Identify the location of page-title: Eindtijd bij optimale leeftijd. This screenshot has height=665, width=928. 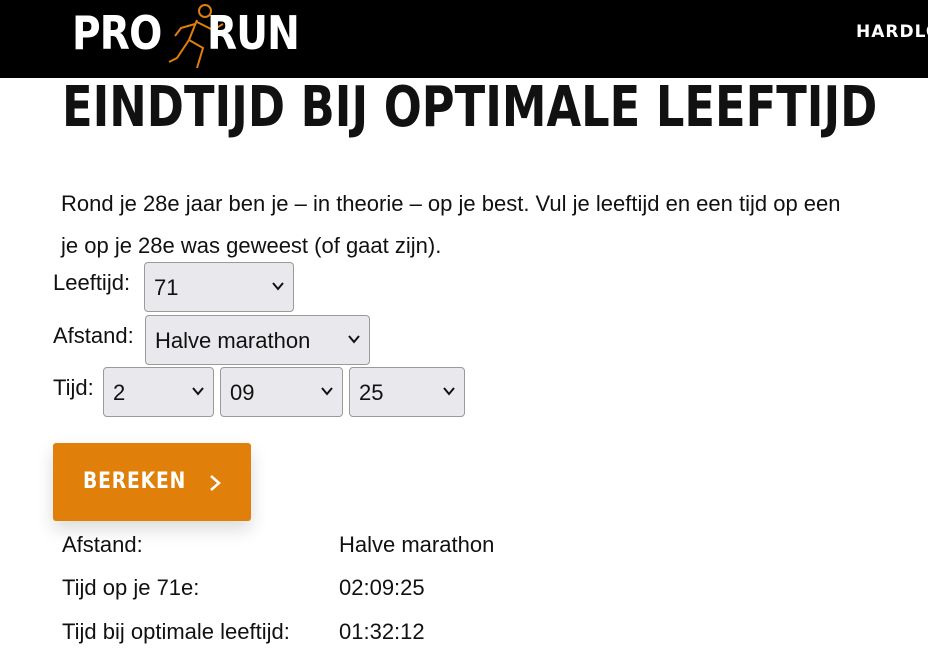
(470, 107).